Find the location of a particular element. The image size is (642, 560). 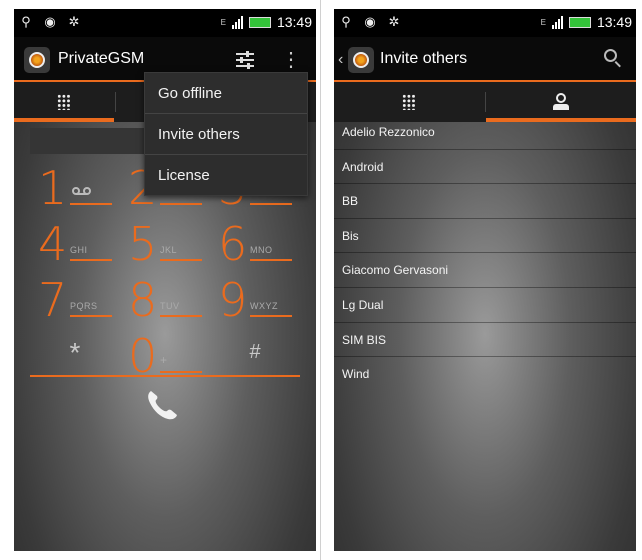

key-digit: 6 is located at coordinates (233, 244).